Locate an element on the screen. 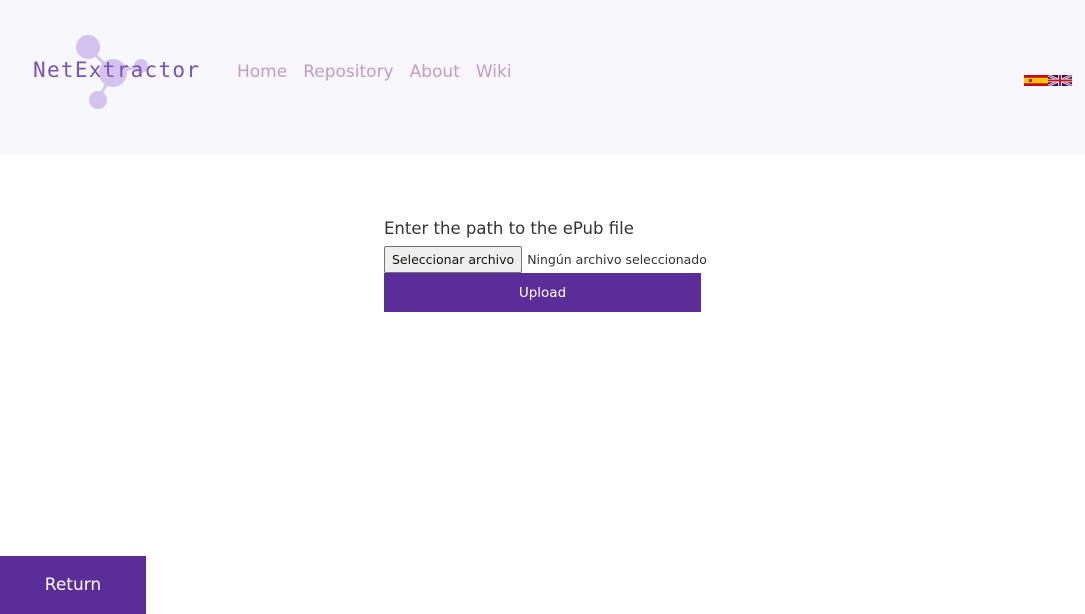  main-nav: Home Repository About Wiki is located at coordinates (382, 72).